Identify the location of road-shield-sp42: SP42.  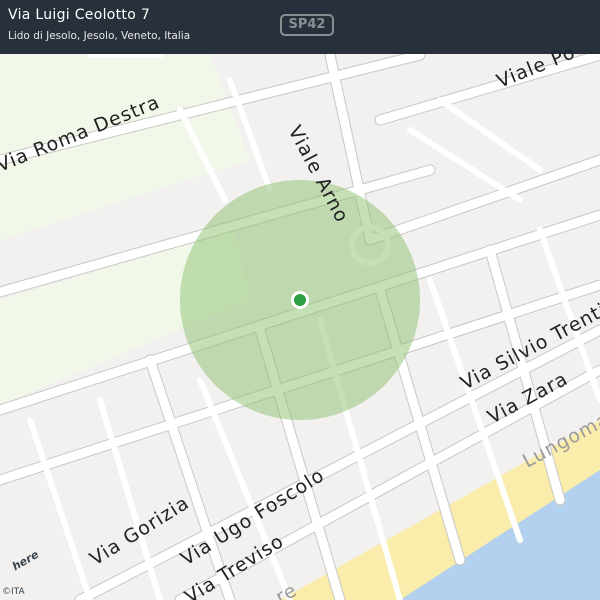
(307, 25).